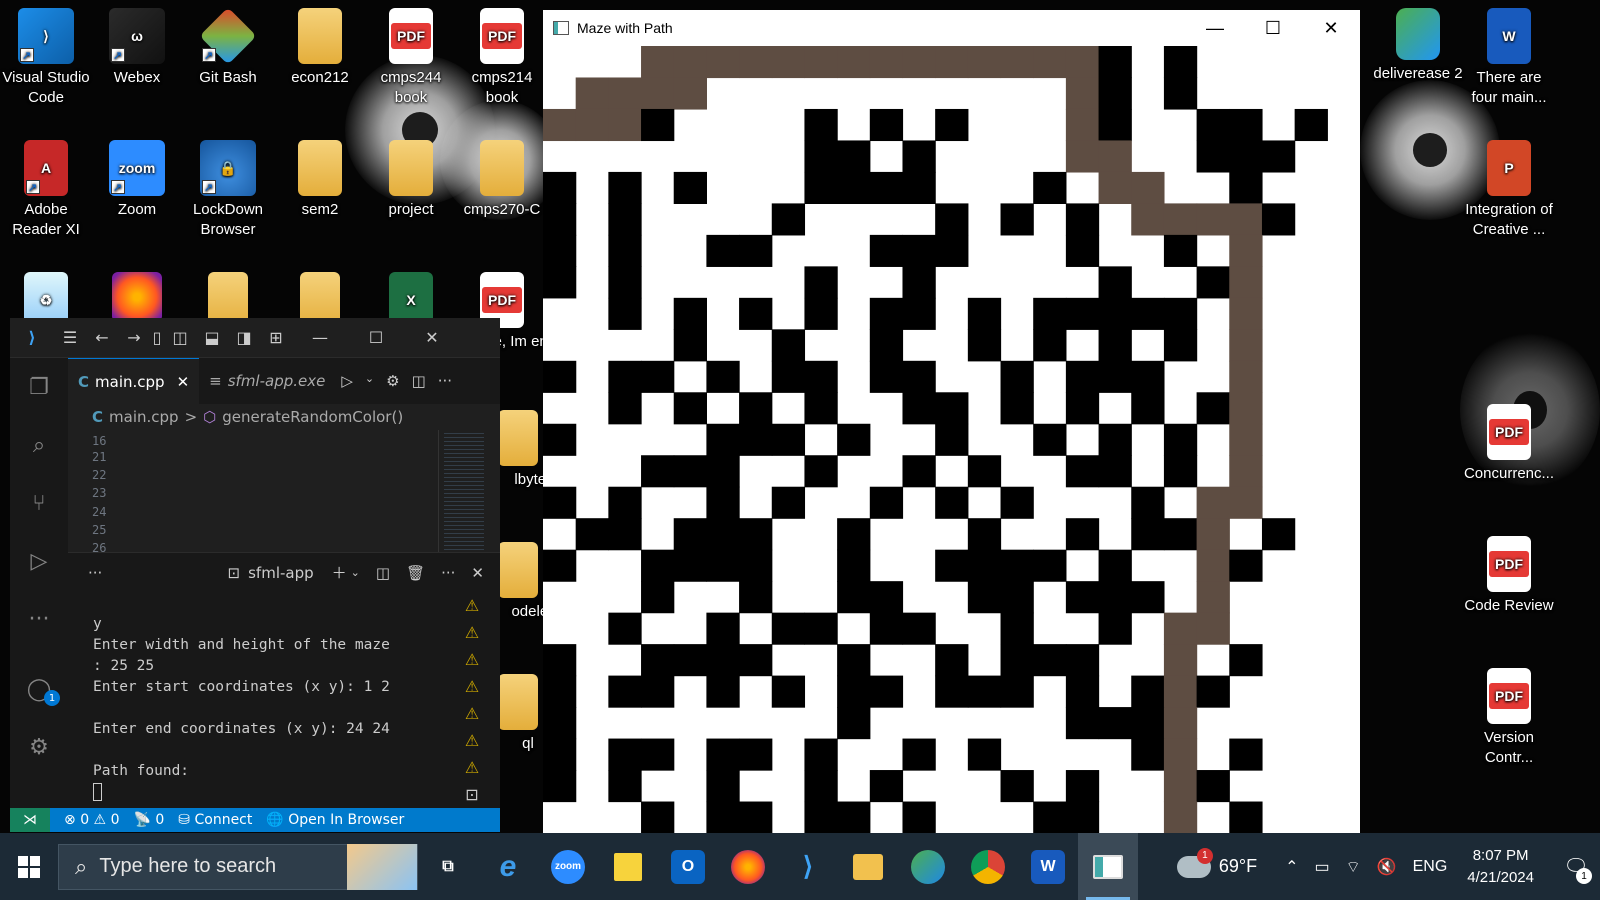  Describe the element at coordinates (102, 337) in the screenshot. I see `back-arrow-icon: ←` at that location.